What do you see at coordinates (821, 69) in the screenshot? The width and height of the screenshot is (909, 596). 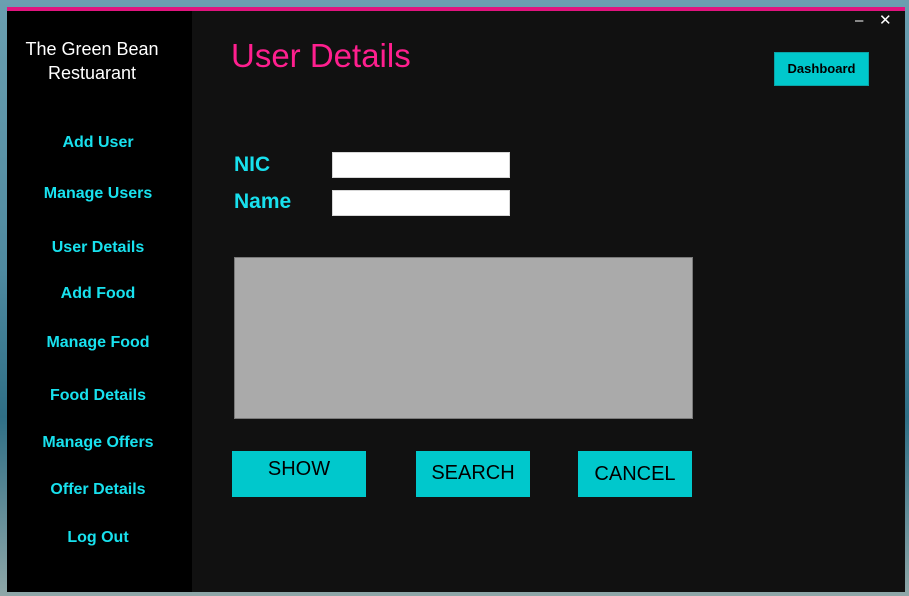 I see `dashboard-button: Dashboard` at bounding box center [821, 69].